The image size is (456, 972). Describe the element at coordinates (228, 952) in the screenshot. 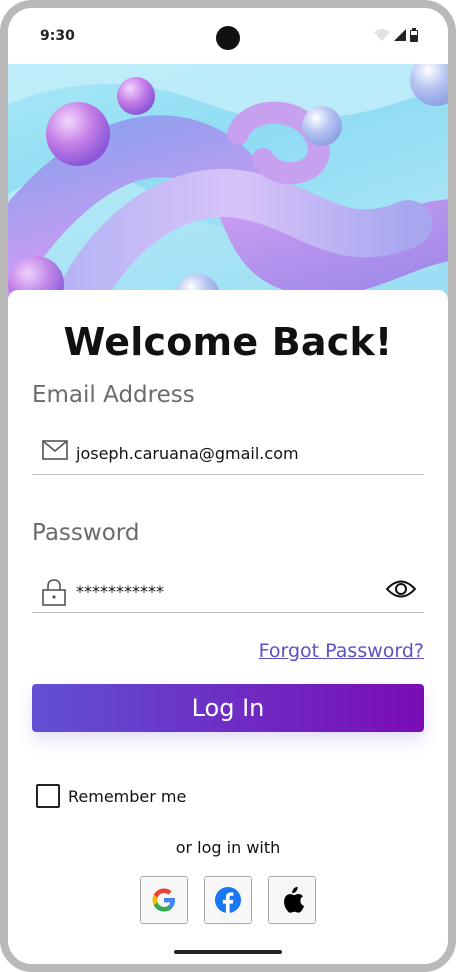

I see `home-indicator` at that location.